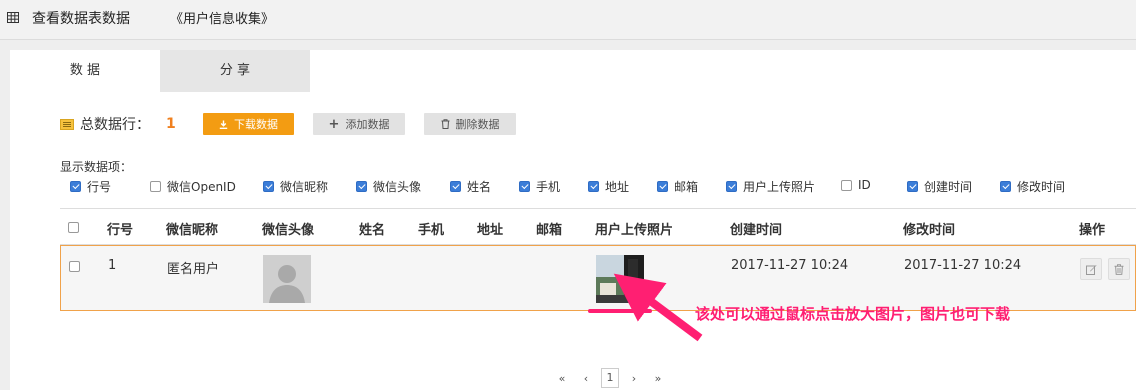  I want to click on first-page-button: «, so click(562, 378).